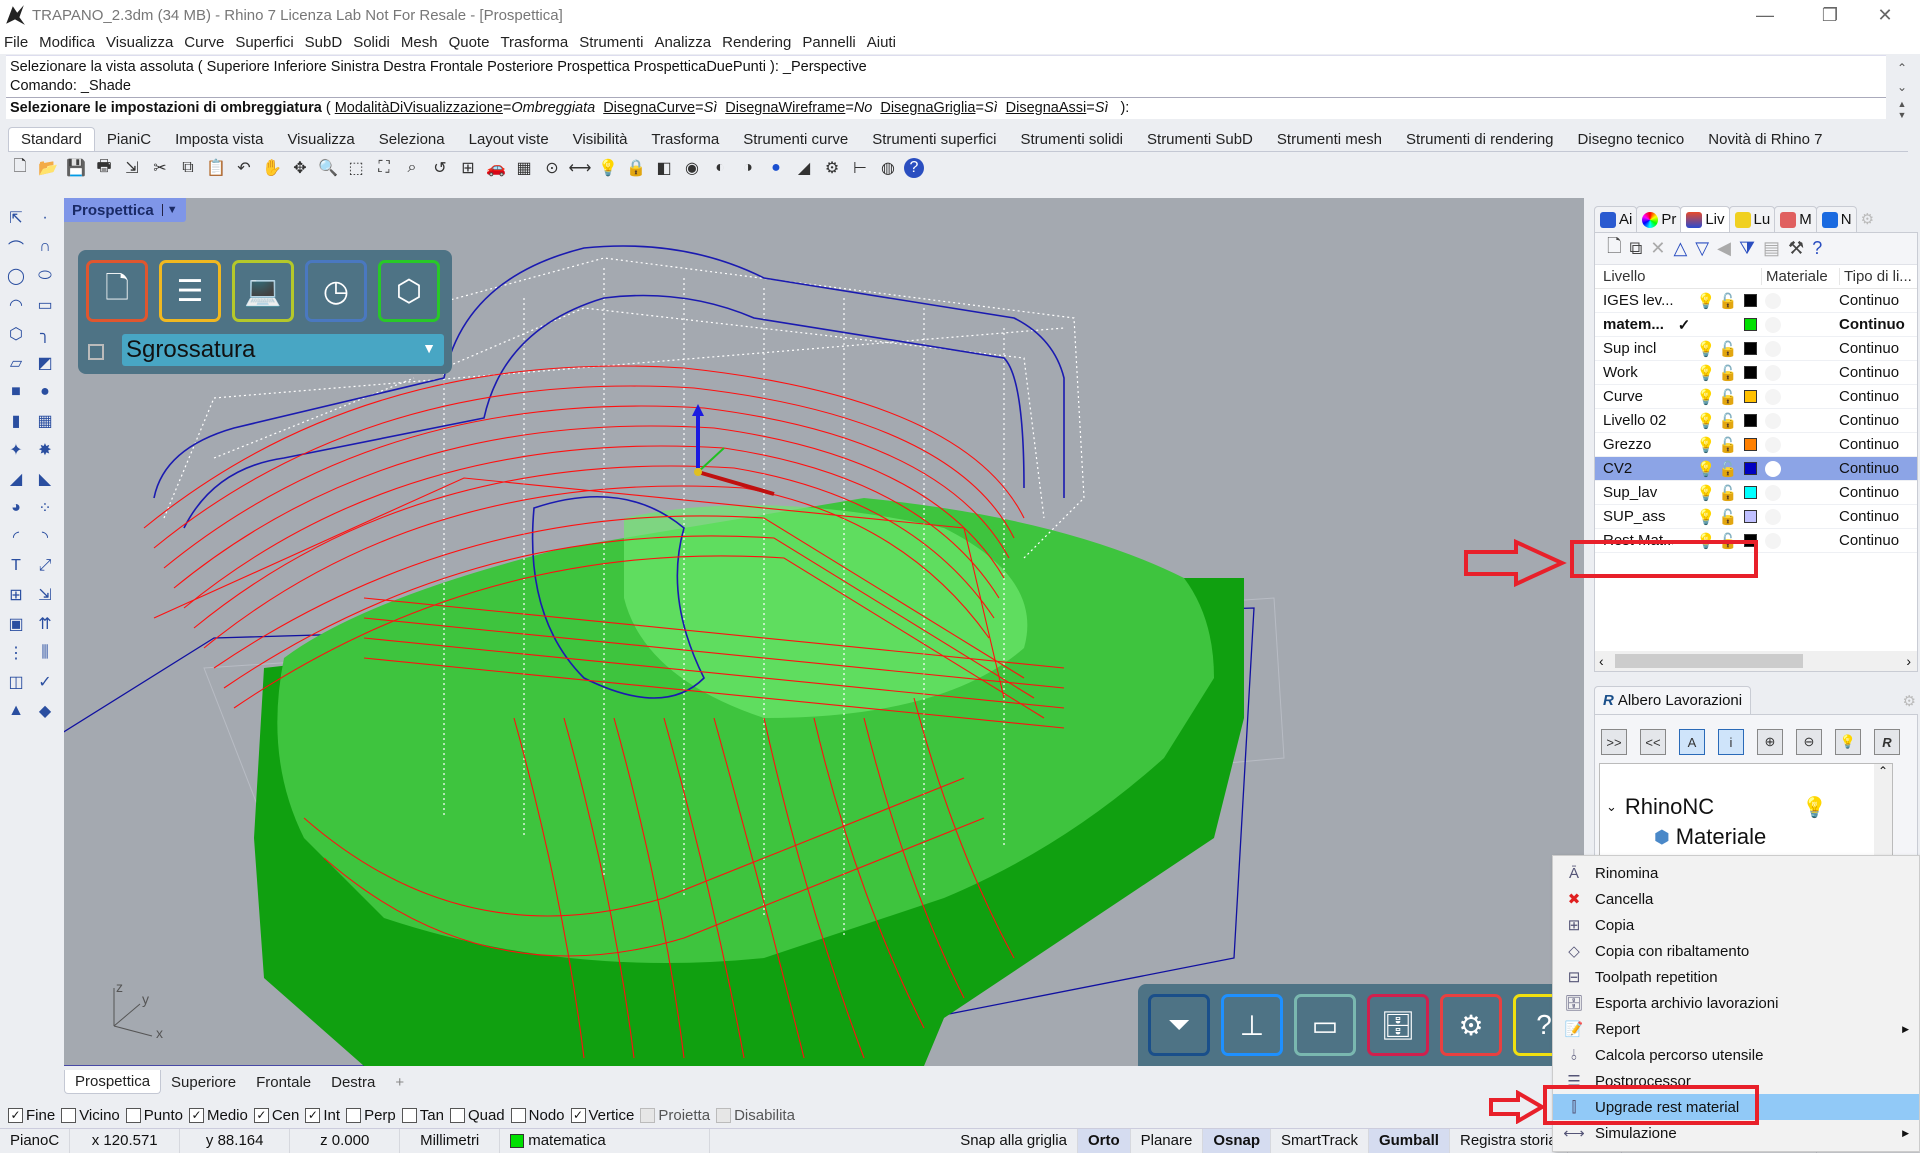  Describe the element at coordinates (328, 168) in the screenshot. I see `zoom-dynamic-icon: 🔍` at that location.